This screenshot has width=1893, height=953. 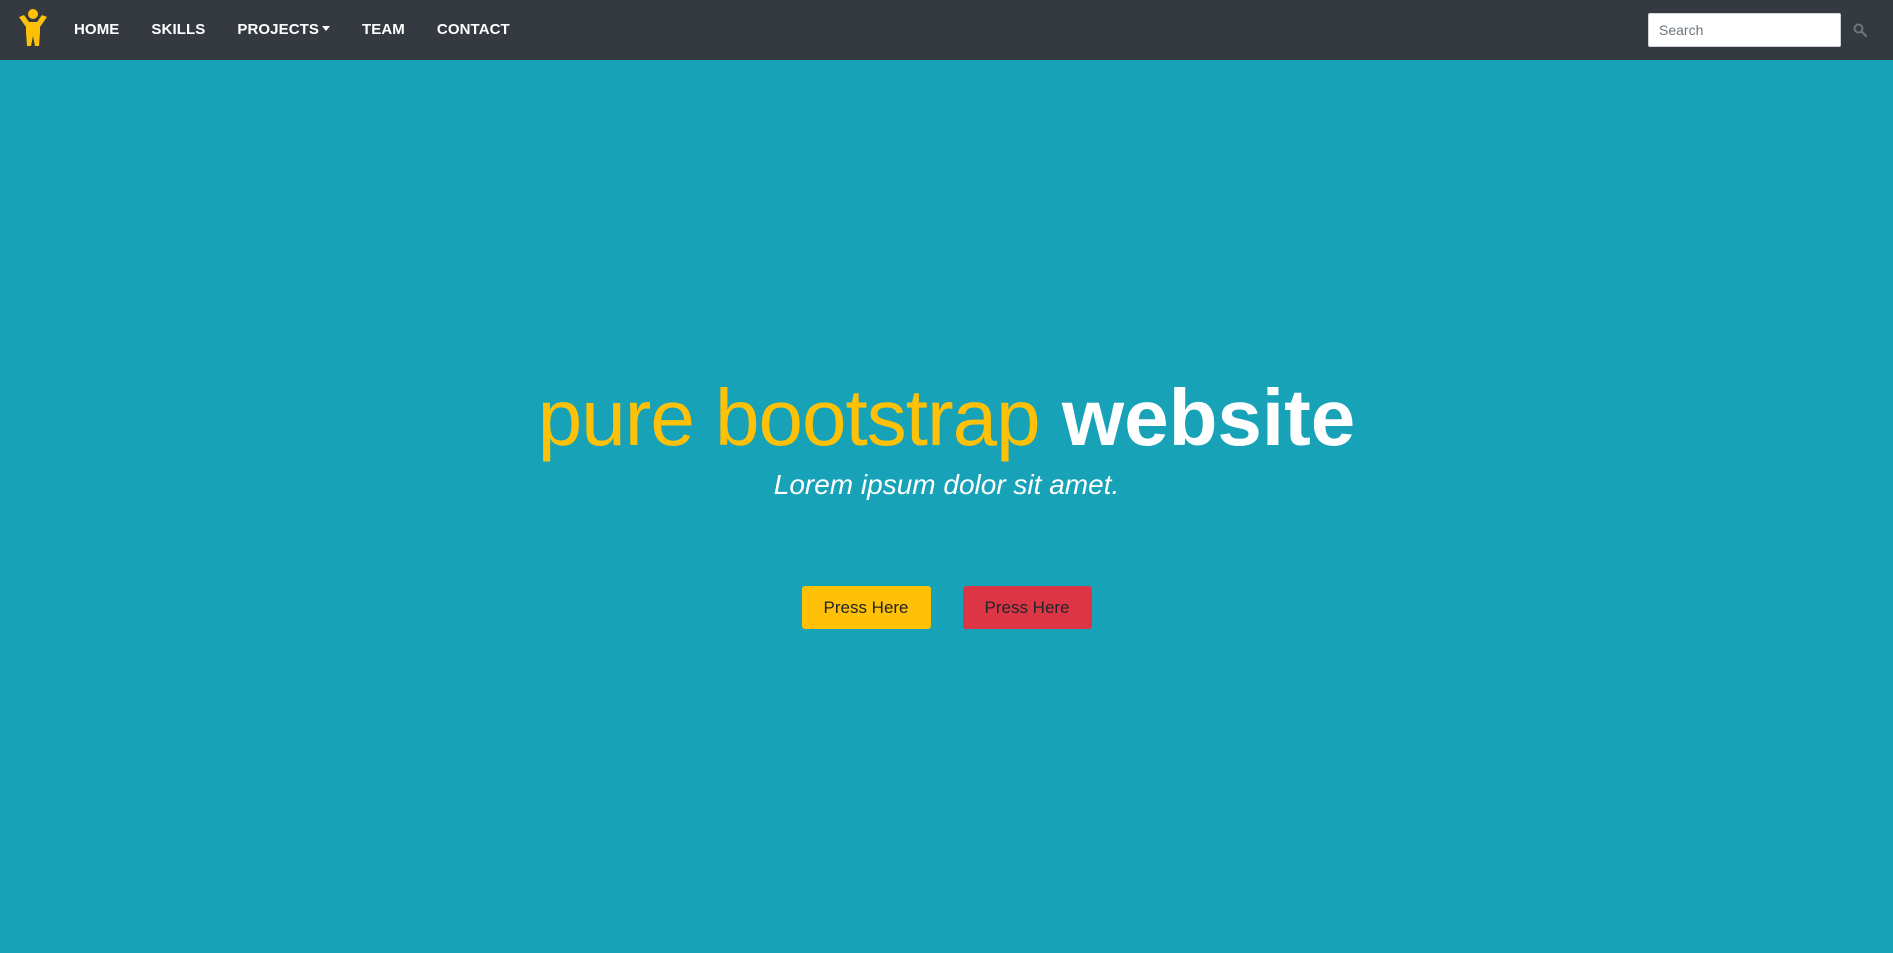 What do you see at coordinates (278, 29) in the screenshot?
I see `nav-link-projects-label: PROJECTS` at bounding box center [278, 29].